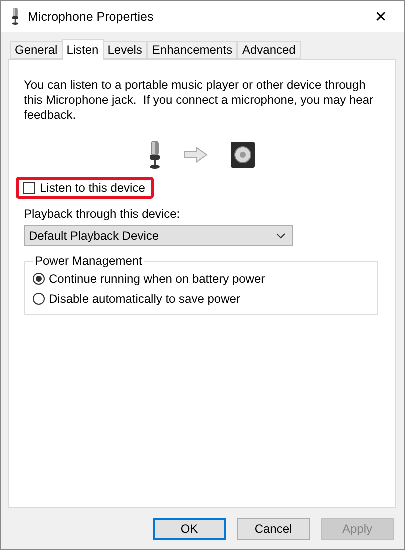 The width and height of the screenshot is (405, 550). Describe the element at coordinates (196, 155) in the screenshot. I see `arrow-icon` at that location.